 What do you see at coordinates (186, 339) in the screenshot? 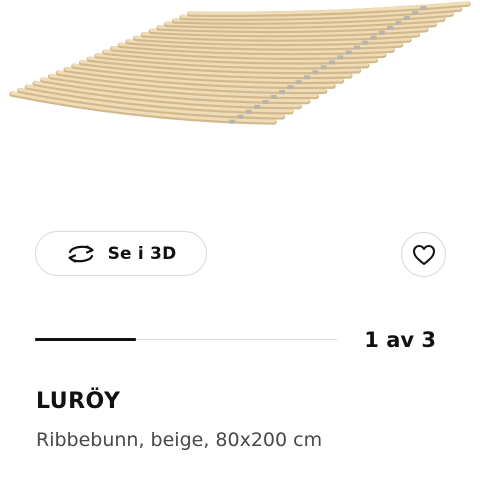
I see `carousel-progress-track` at bounding box center [186, 339].